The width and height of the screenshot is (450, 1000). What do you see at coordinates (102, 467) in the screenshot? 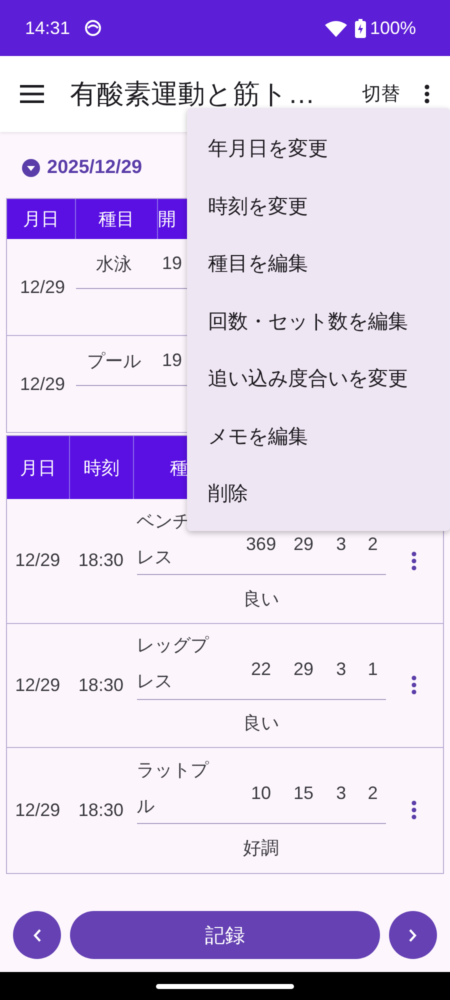
I see `column-header: 時刻` at bounding box center [102, 467].